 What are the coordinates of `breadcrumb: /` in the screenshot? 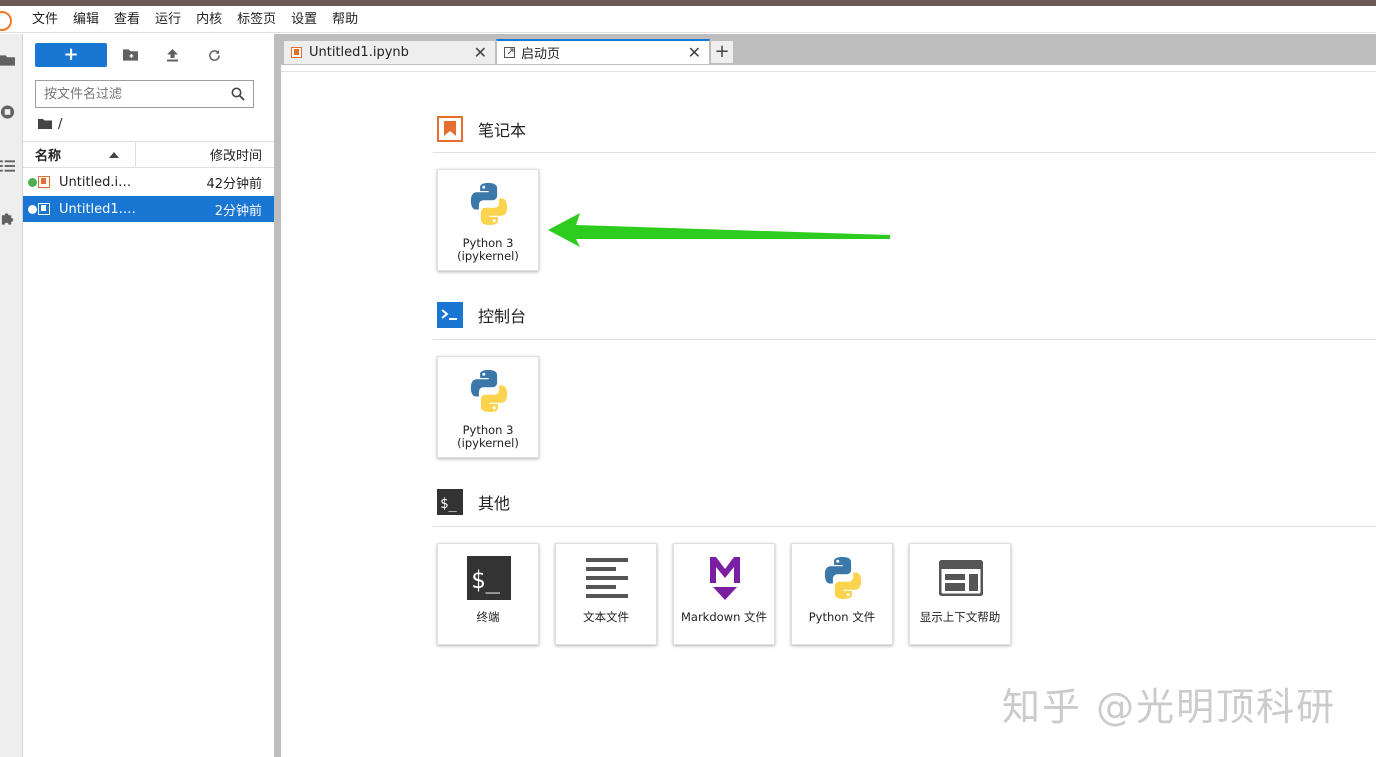 It's located at (50, 124).